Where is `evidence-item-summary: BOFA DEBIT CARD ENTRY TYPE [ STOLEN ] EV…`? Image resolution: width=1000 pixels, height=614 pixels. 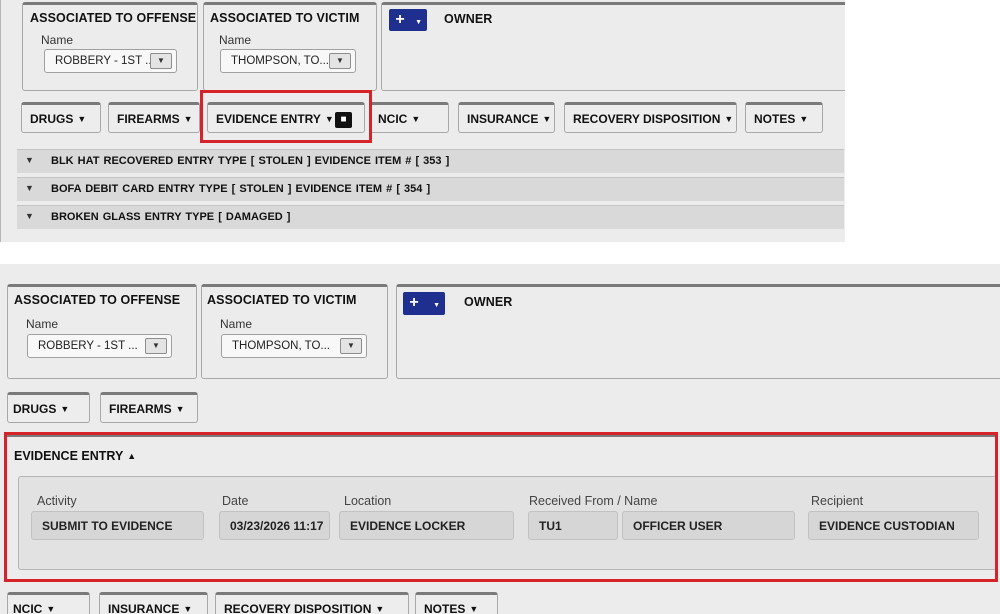
evidence-item-summary: BOFA DEBIT CARD ENTRY TYPE [ STOLEN ] EV… is located at coordinates (241, 189).